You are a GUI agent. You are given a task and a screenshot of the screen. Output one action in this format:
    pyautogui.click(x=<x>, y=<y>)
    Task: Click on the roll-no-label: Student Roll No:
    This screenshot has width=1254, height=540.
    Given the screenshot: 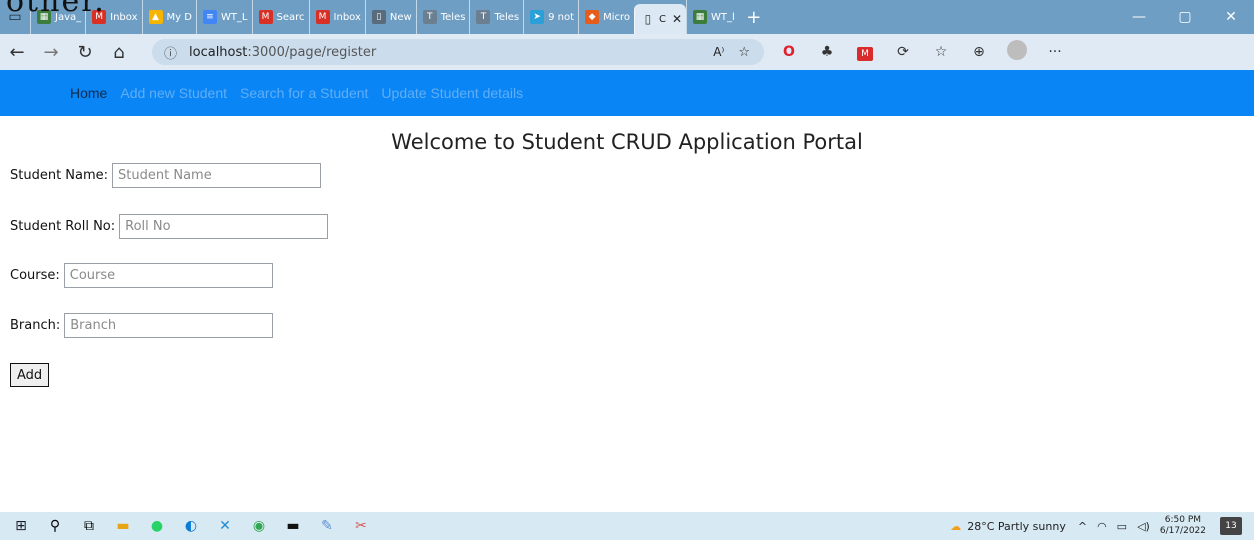 What is the action you would take?
    pyautogui.click(x=63, y=226)
    